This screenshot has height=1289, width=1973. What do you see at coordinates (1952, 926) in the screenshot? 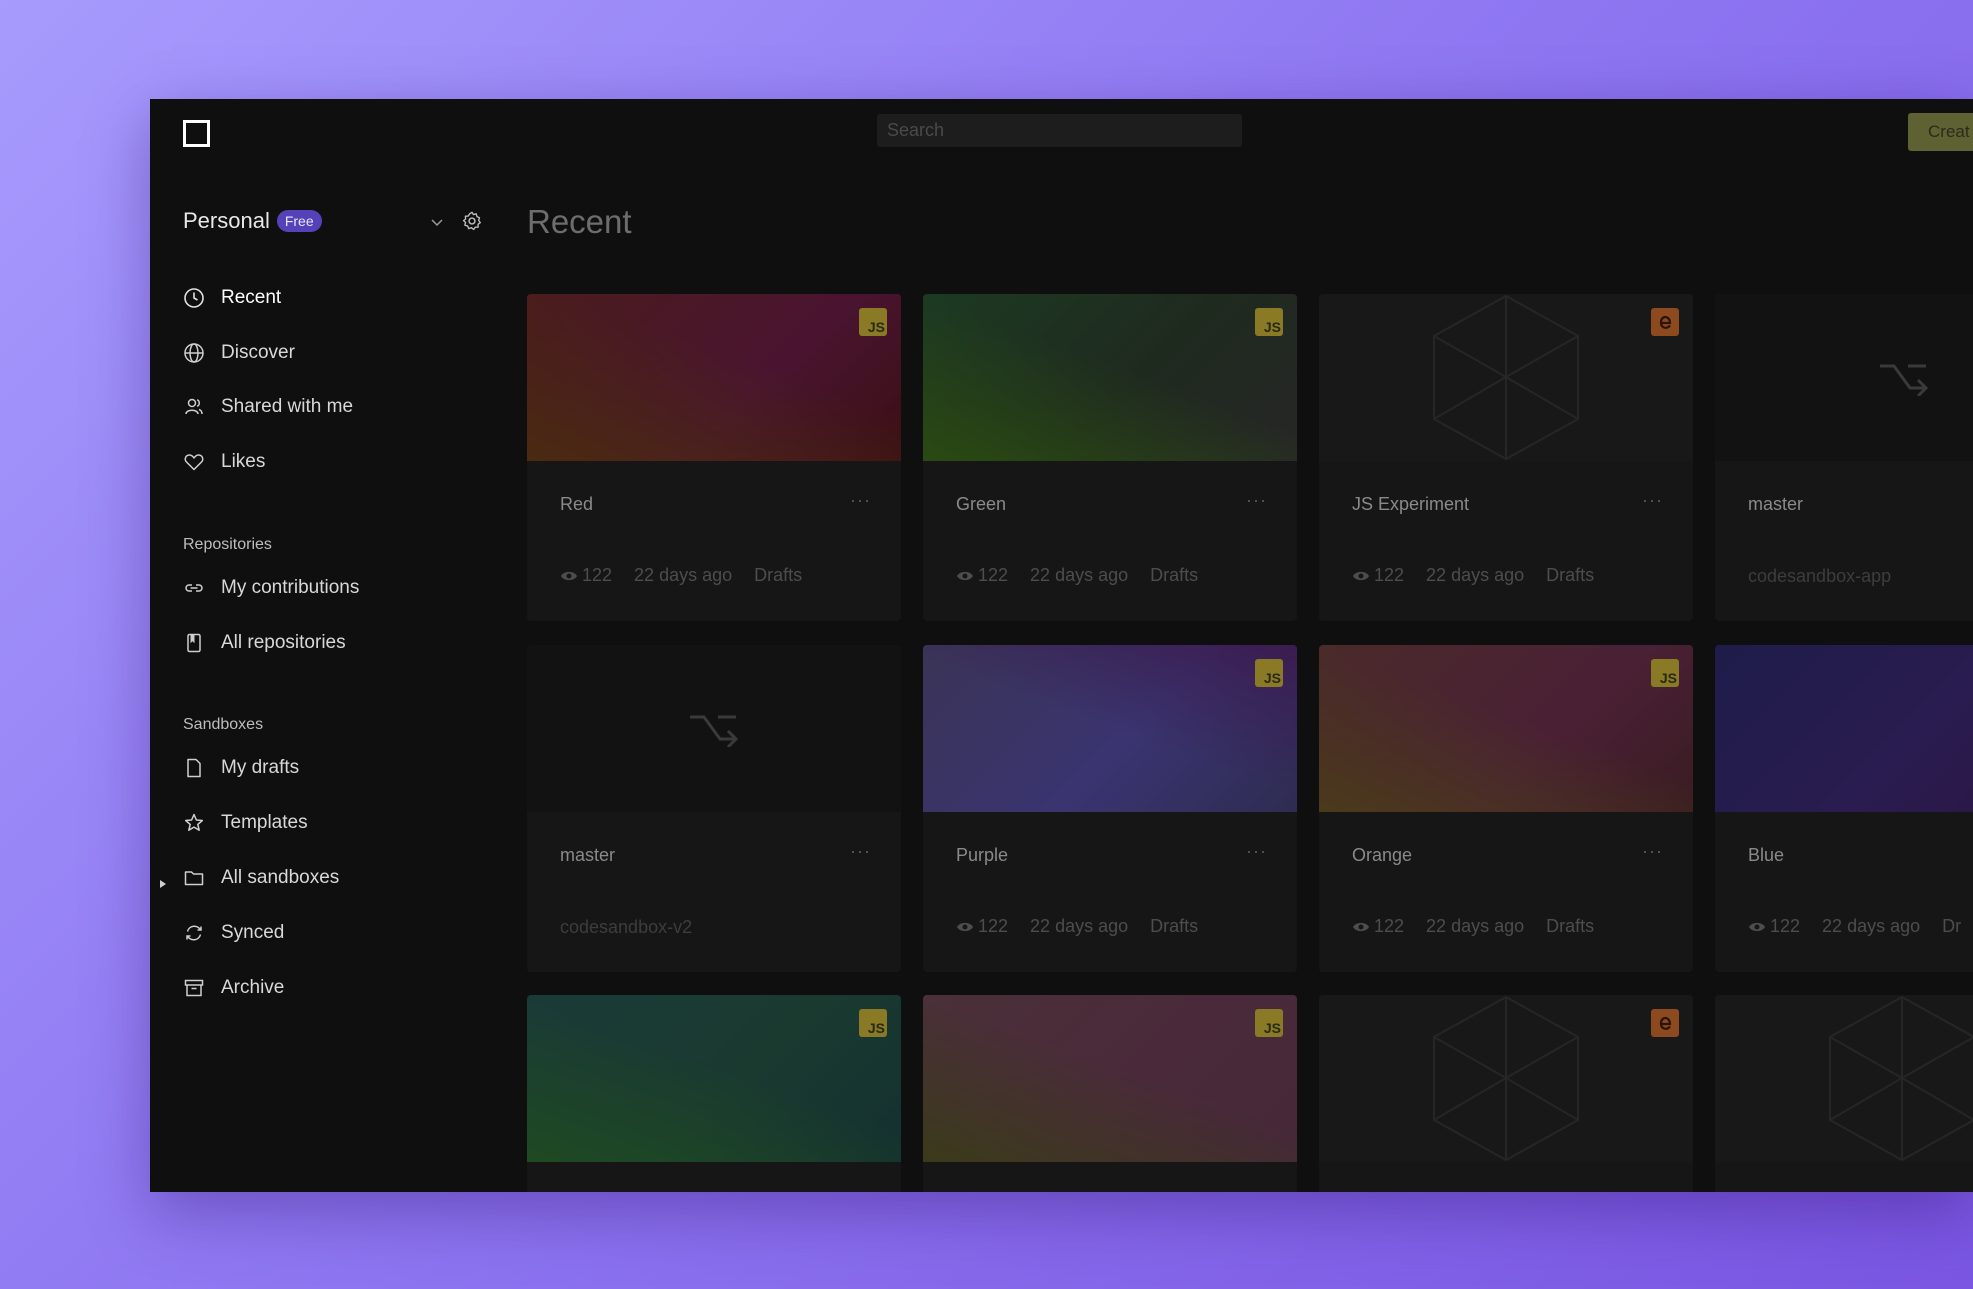
I see `folder-name: Dr` at bounding box center [1952, 926].